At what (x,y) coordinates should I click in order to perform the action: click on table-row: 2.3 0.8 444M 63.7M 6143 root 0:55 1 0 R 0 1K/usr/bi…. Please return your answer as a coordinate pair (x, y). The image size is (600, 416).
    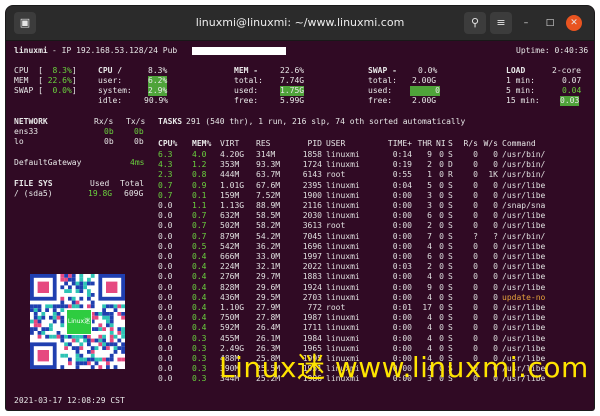
    Looking at the image, I should click on (300, 175).